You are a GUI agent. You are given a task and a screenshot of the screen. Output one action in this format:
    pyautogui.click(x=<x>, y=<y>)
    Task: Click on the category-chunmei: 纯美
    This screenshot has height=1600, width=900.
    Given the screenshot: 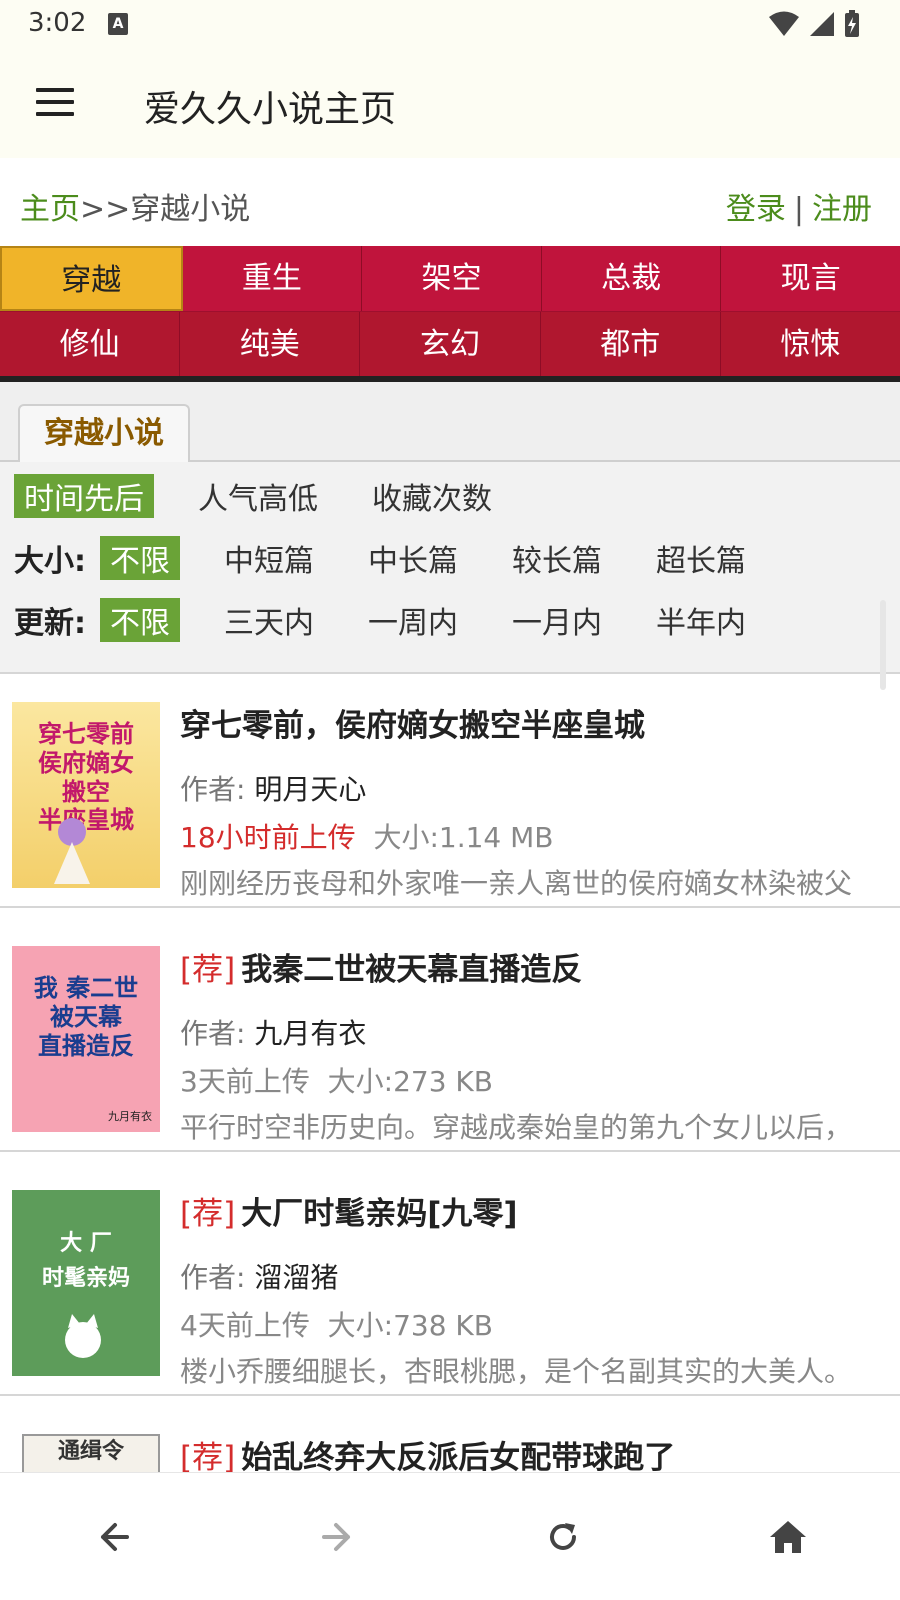 What is the action you would take?
    pyautogui.click(x=270, y=344)
    